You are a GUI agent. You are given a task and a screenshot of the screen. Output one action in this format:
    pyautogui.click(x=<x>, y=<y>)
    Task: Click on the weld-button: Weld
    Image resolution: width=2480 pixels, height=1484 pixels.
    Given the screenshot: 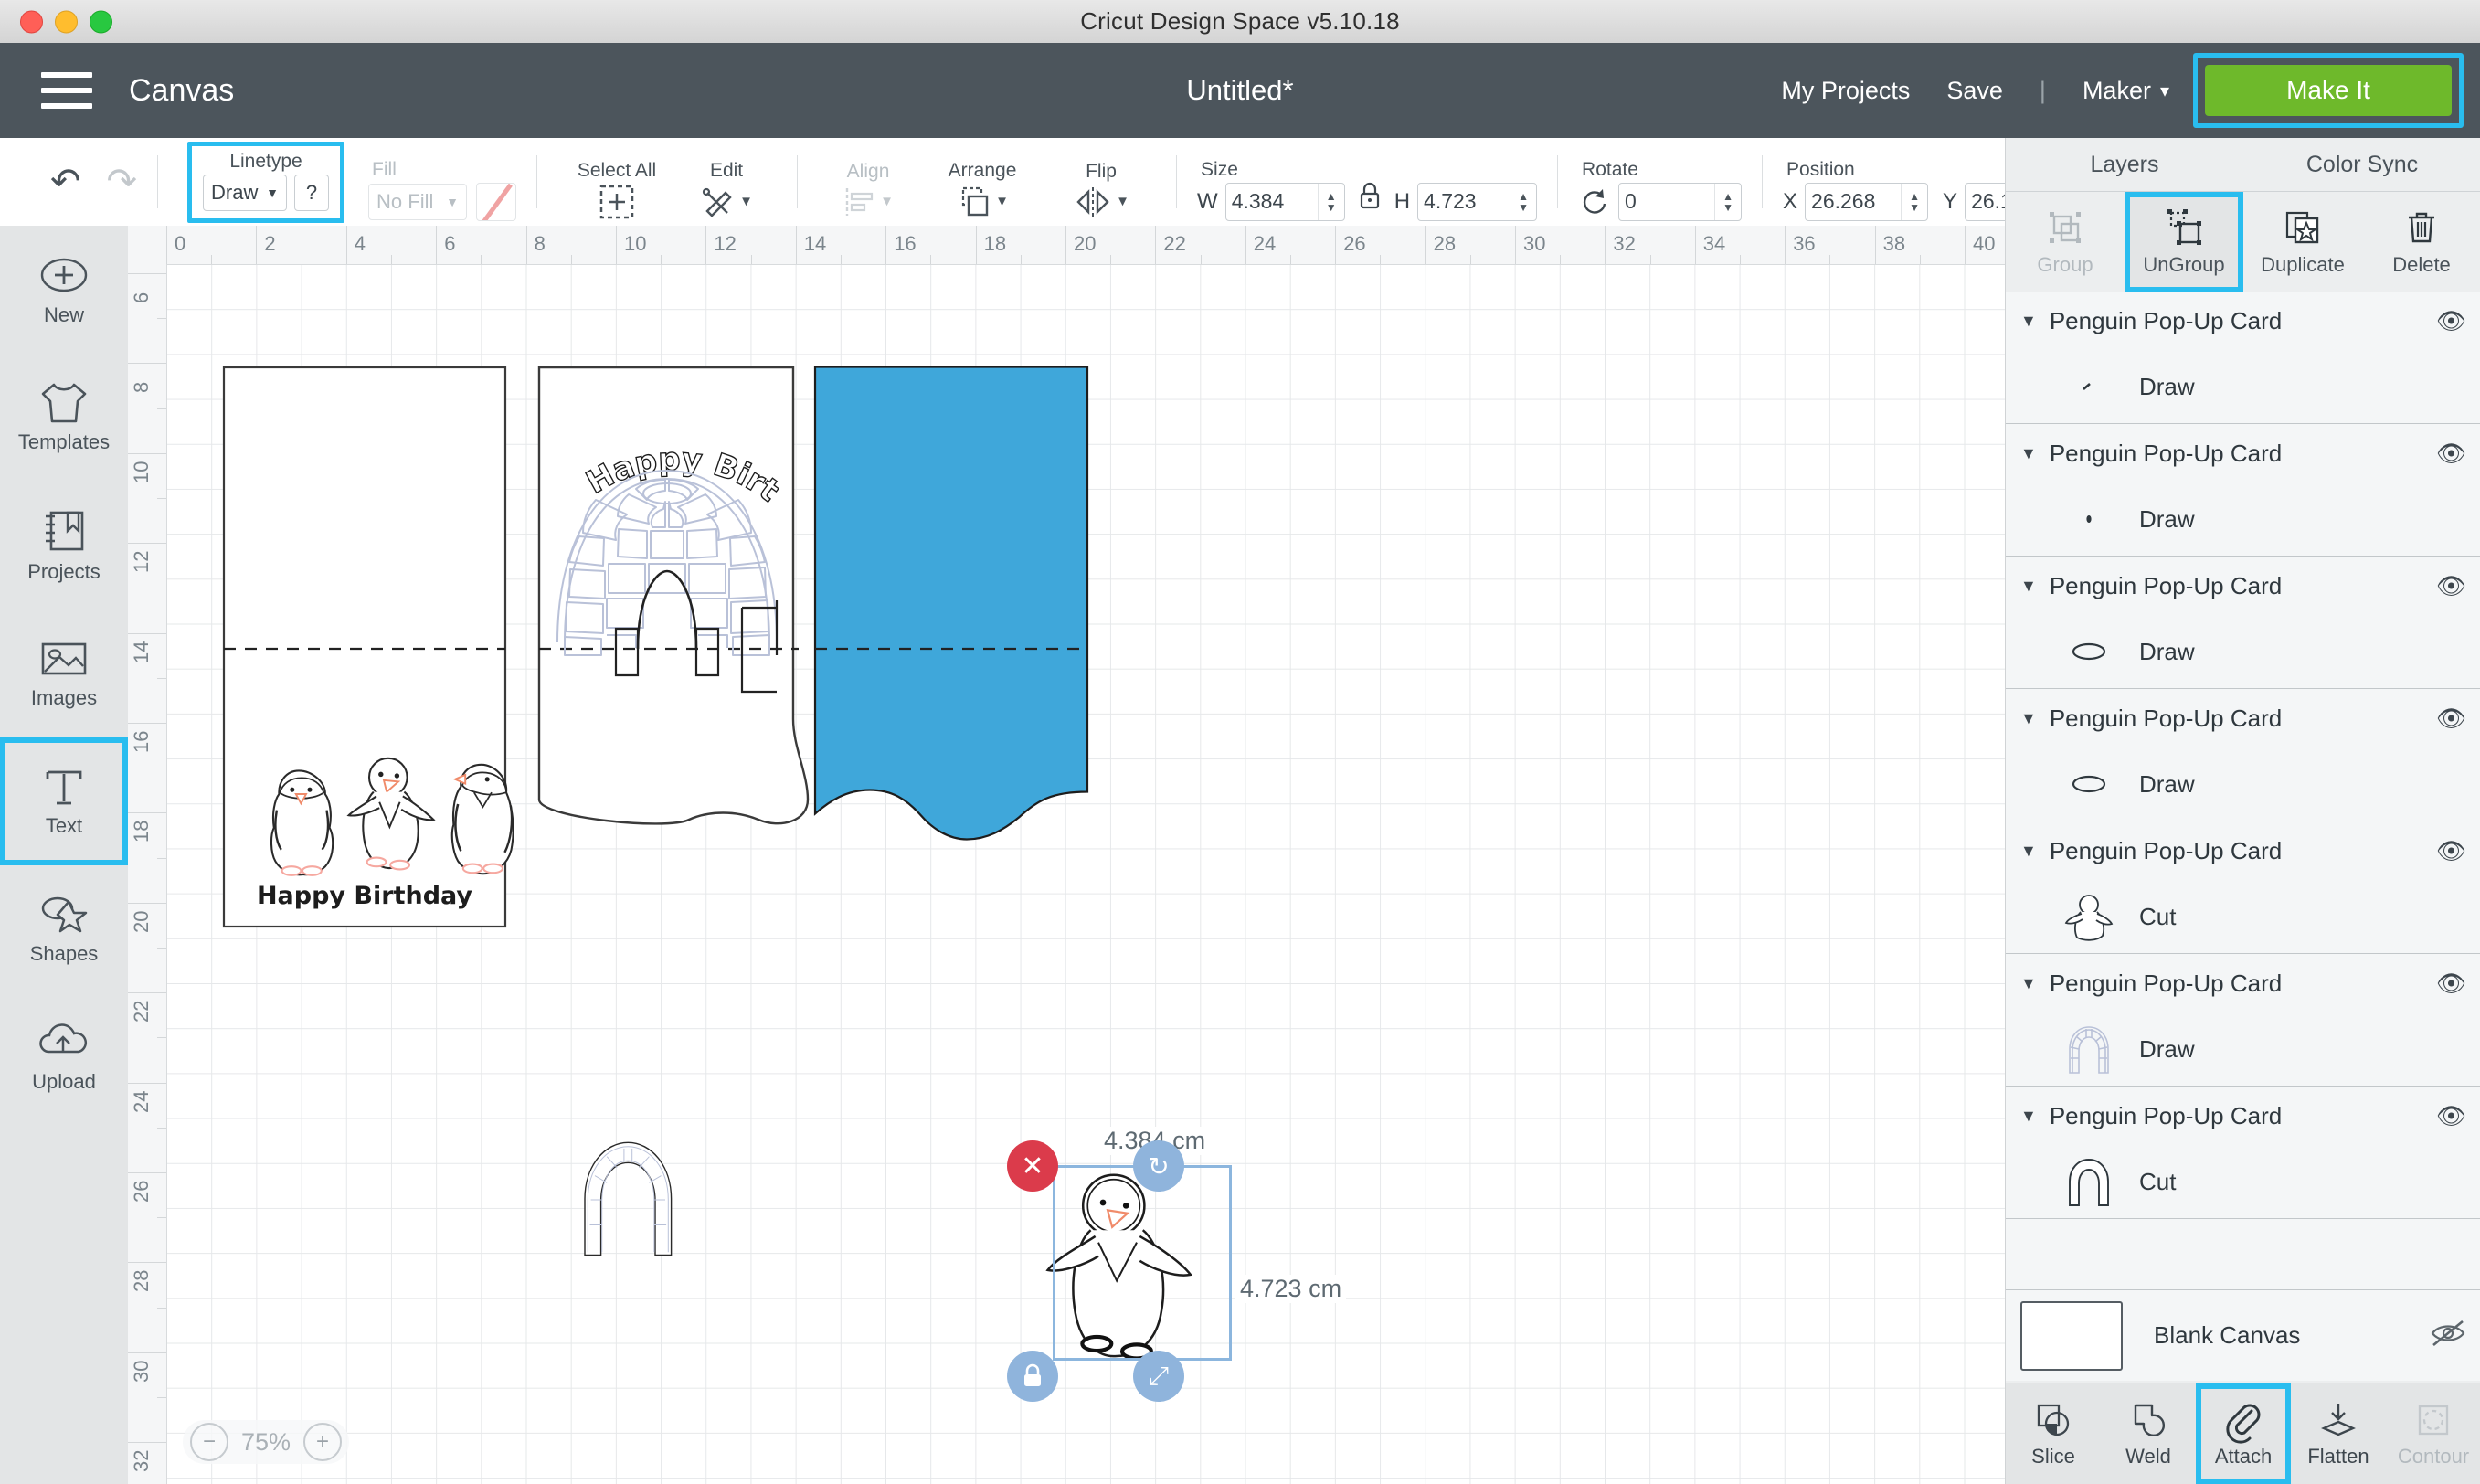 What is the action you would take?
    pyautogui.click(x=2148, y=1433)
    